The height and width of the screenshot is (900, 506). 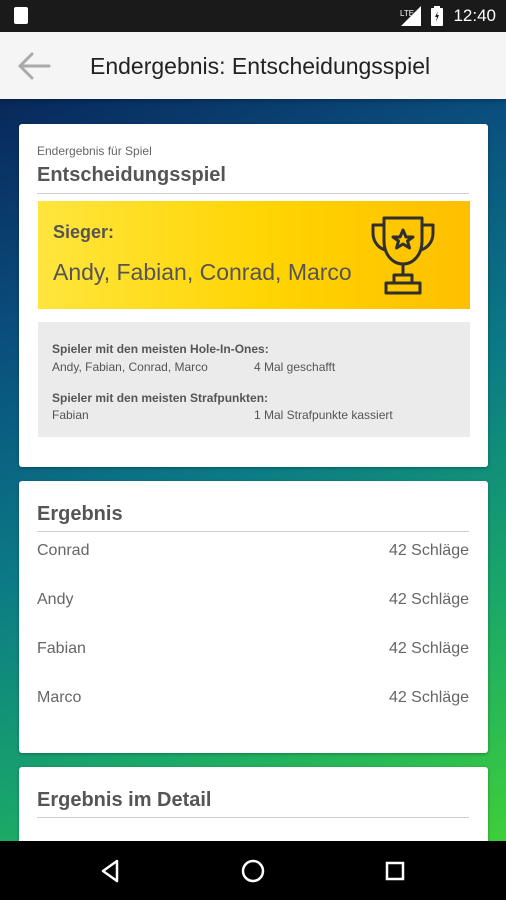 I want to click on stat-players: Fabian, so click(x=70, y=415).